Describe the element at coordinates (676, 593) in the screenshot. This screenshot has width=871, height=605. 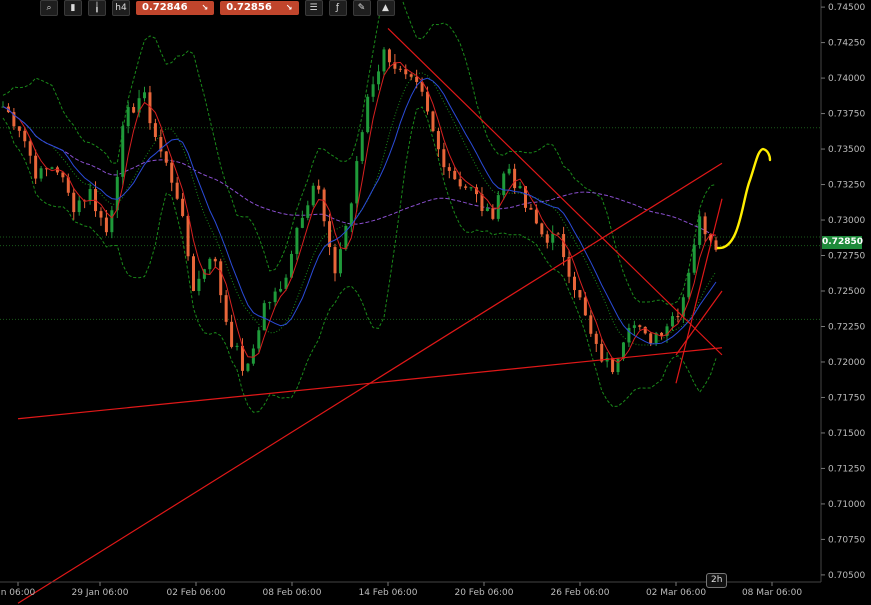
I see `time-tick-label: 02 Mar 06:00` at that location.